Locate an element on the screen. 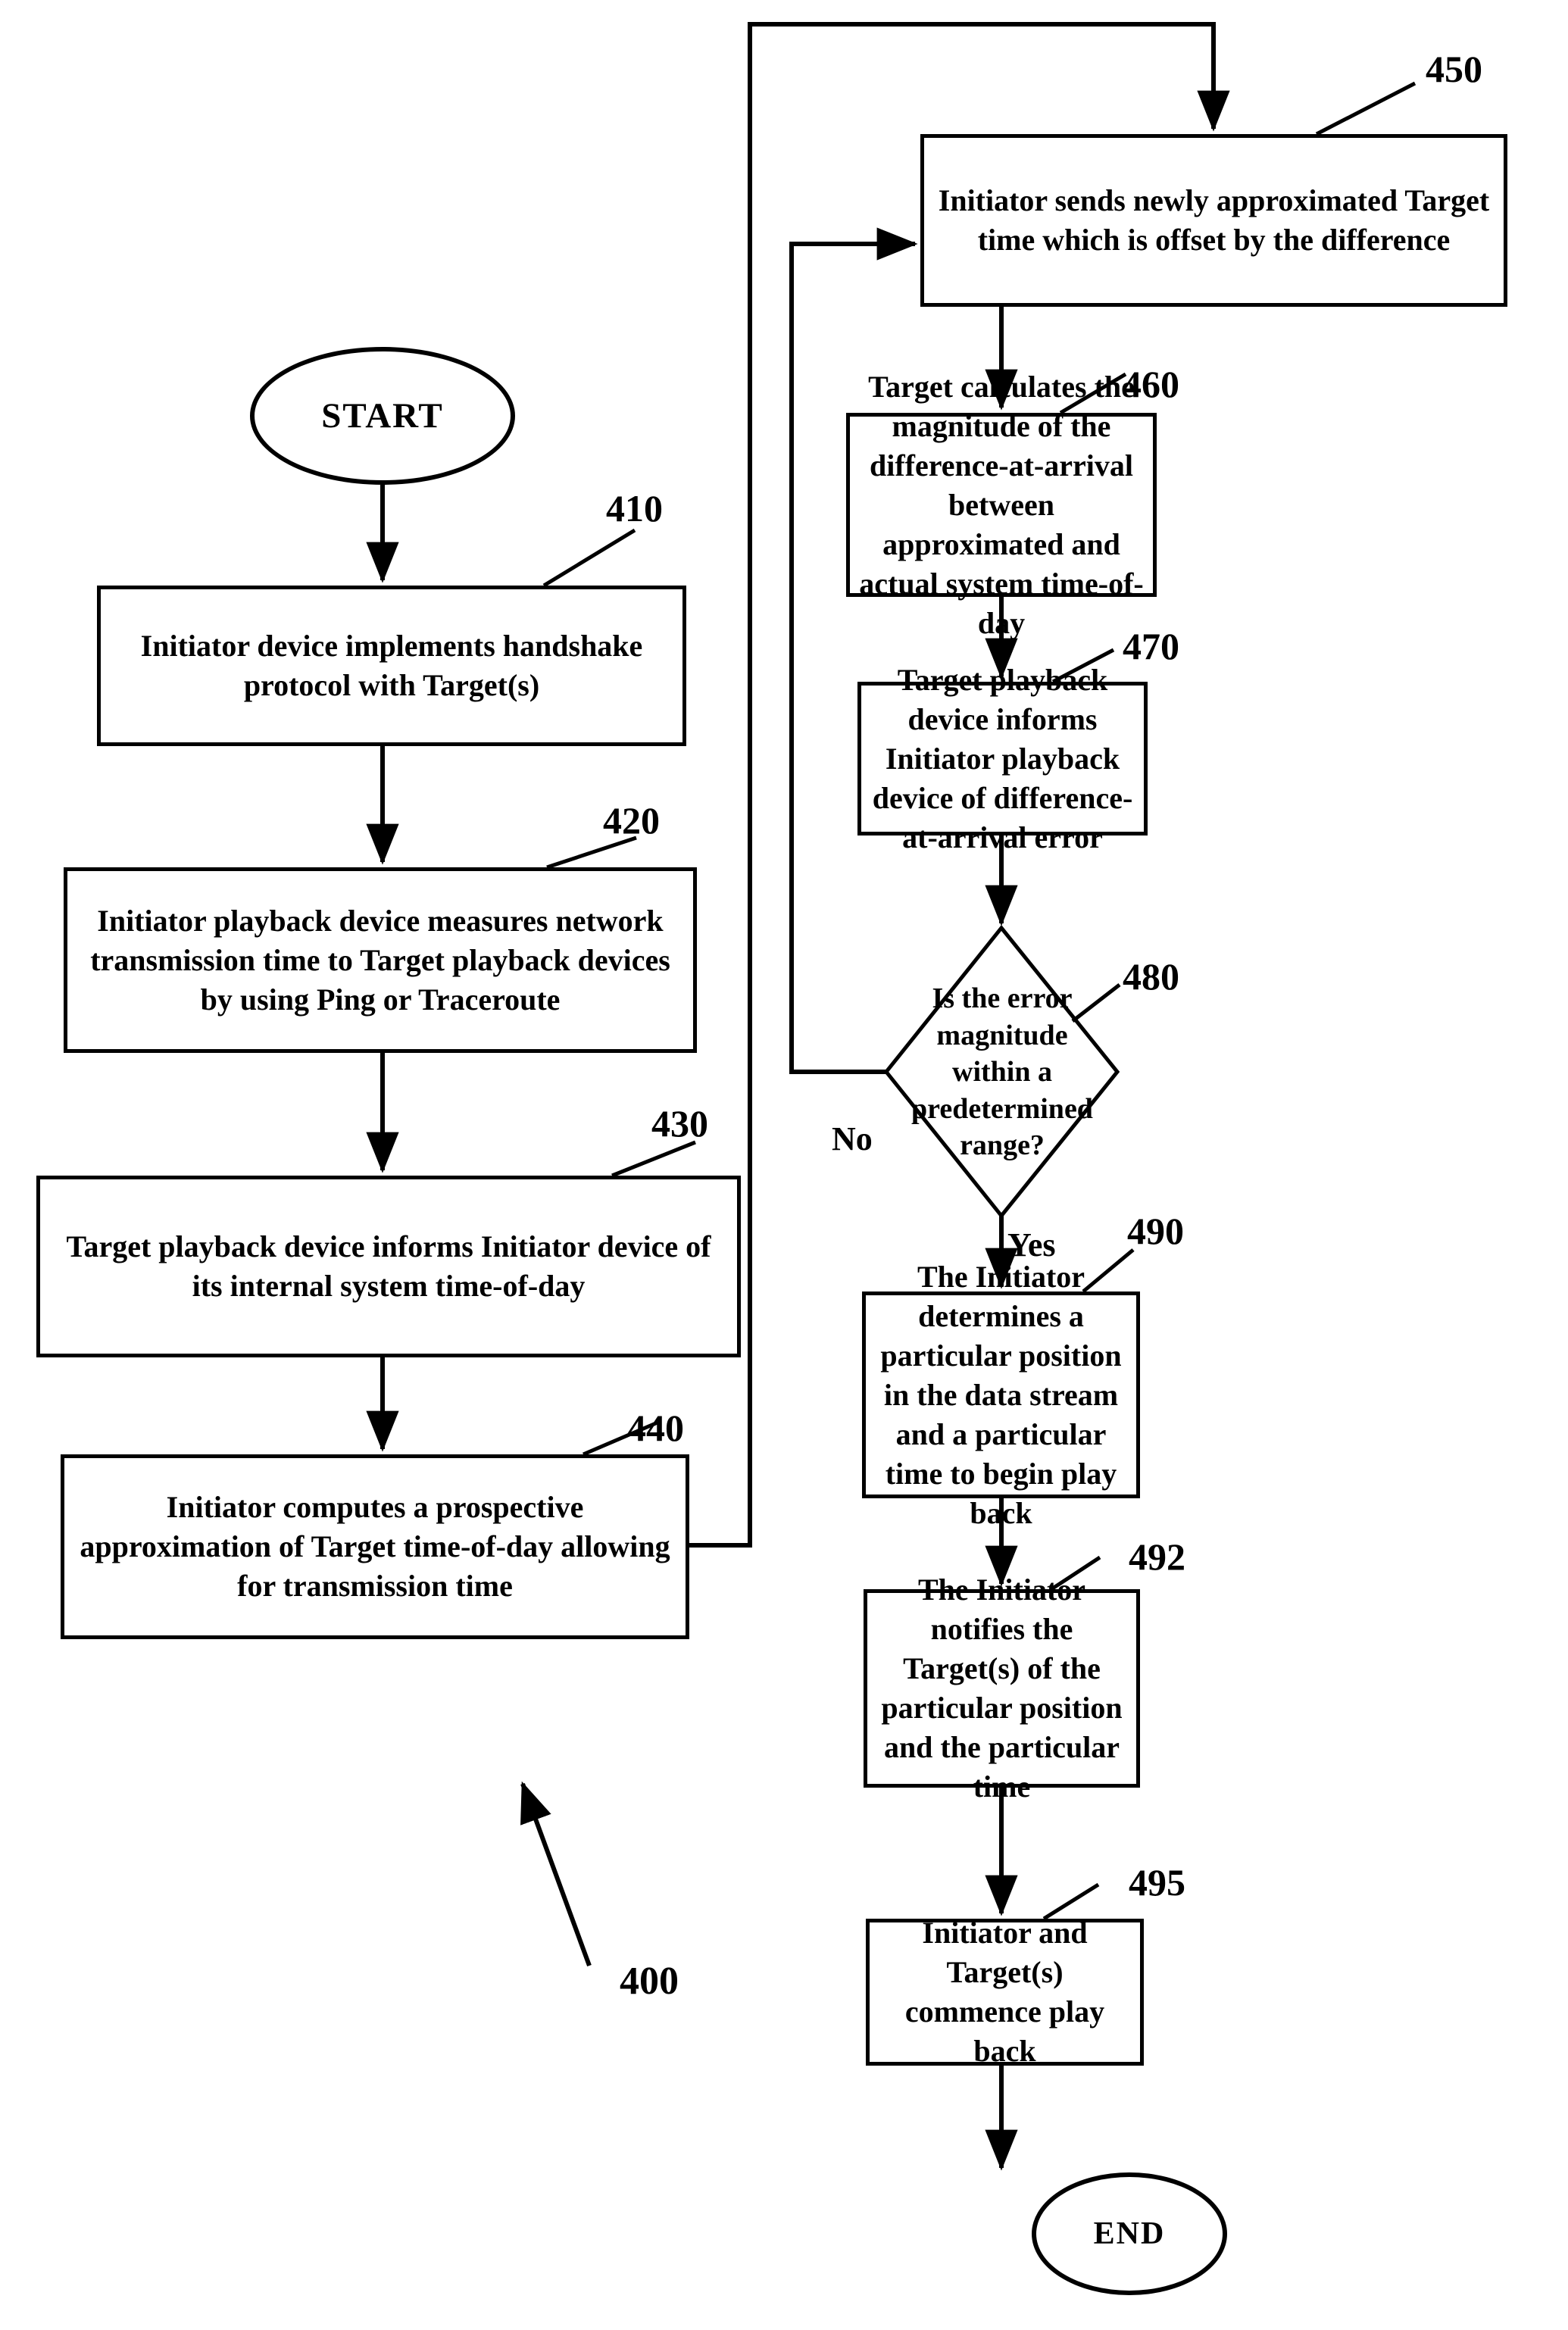 This screenshot has height=2330, width=1568. terminal-end: END is located at coordinates (1129, 2233).